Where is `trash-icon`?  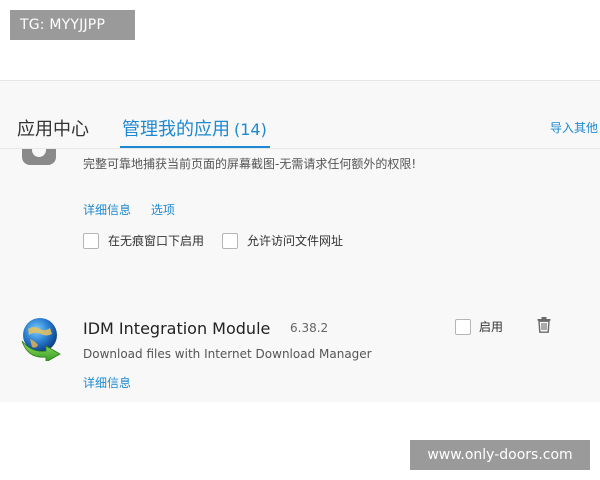 trash-icon is located at coordinates (544, 325).